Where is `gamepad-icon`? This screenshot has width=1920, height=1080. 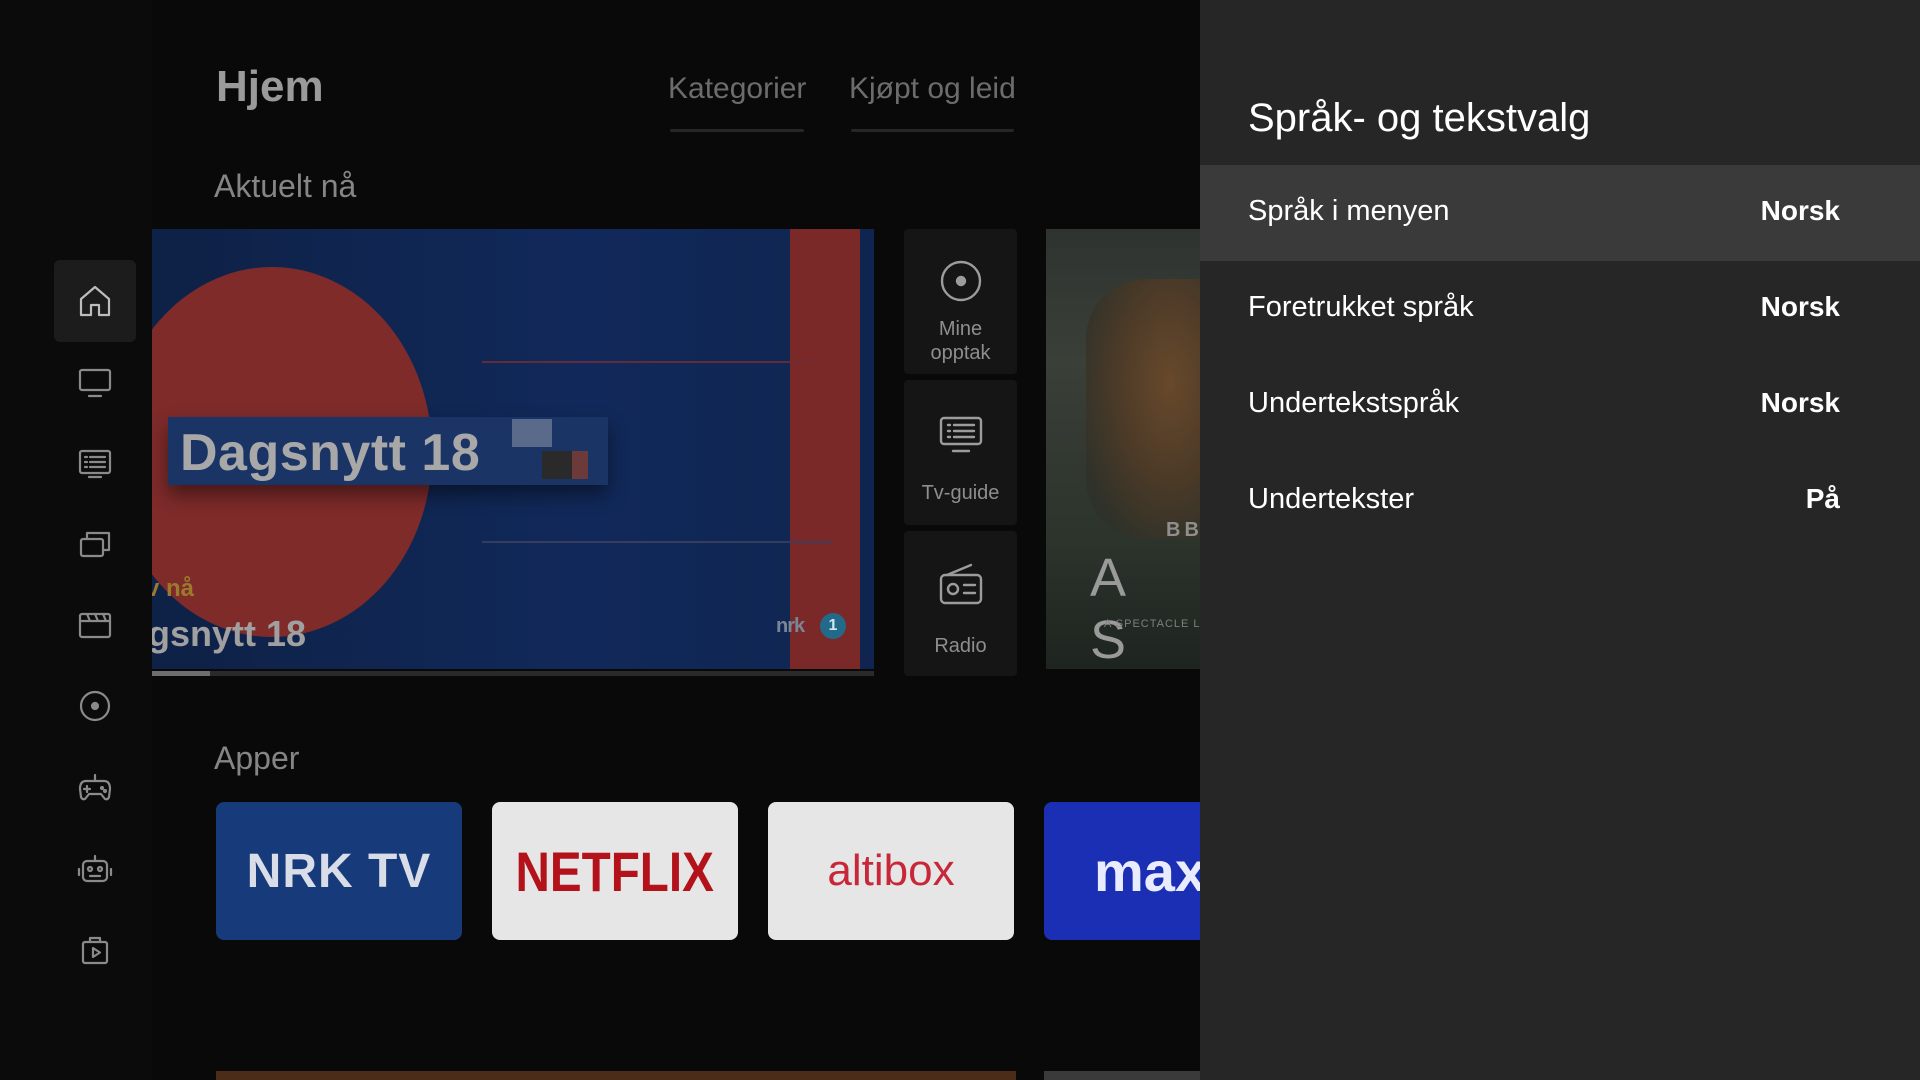 gamepad-icon is located at coordinates (95, 787).